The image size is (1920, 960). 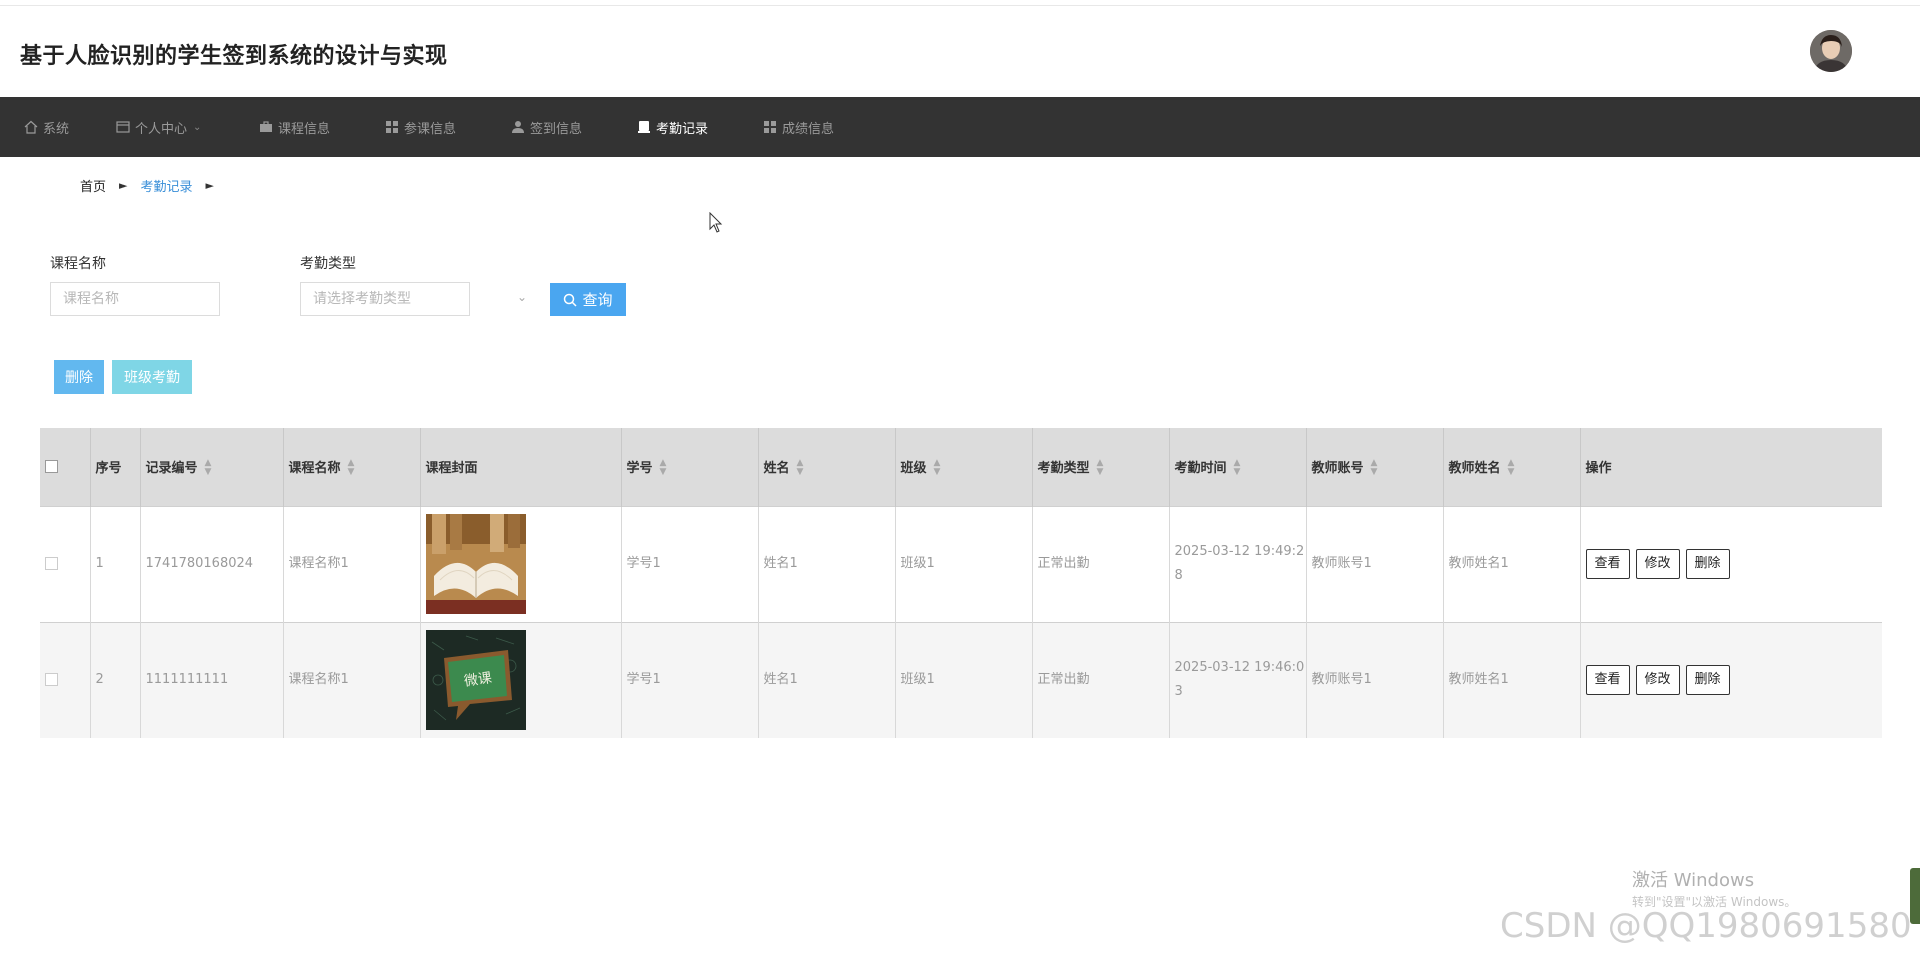 I want to click on header-course-name: 课程名称 ▲ ▼, so click(x=352, y=467).